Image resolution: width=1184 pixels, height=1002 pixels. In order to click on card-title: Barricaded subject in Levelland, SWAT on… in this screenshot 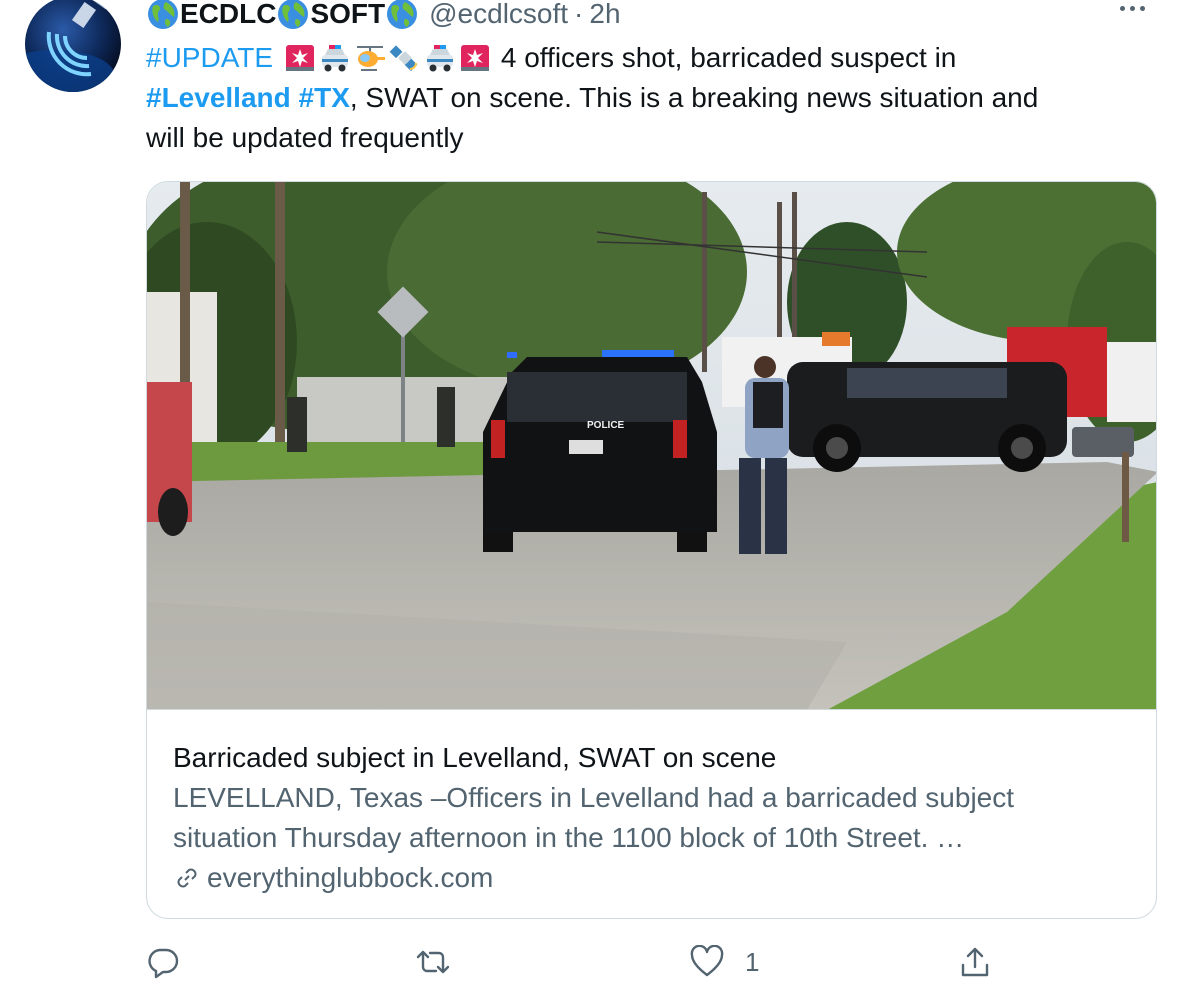, I will do `click(653, 758)`.